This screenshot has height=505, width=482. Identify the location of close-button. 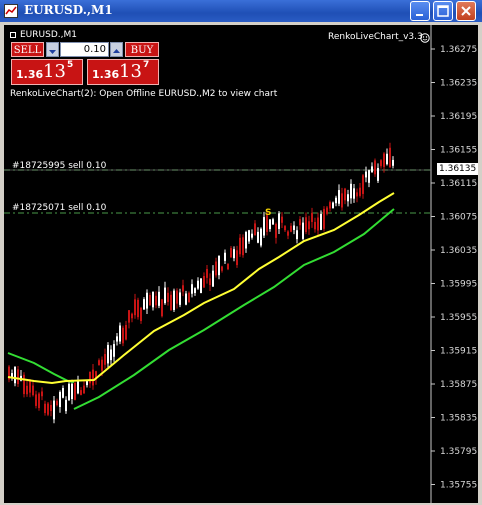
(466, 11).